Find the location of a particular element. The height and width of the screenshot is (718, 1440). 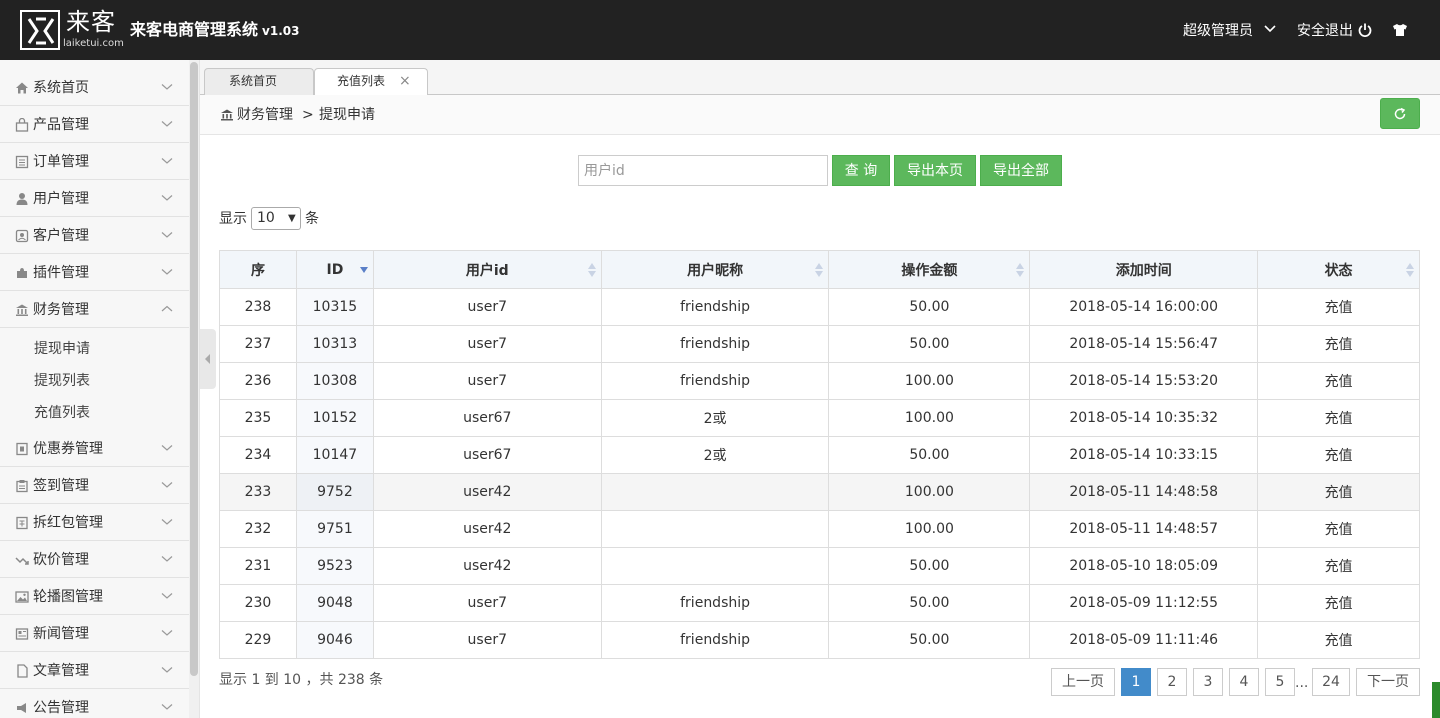

power-icon is located at coordinates (1365, 30).